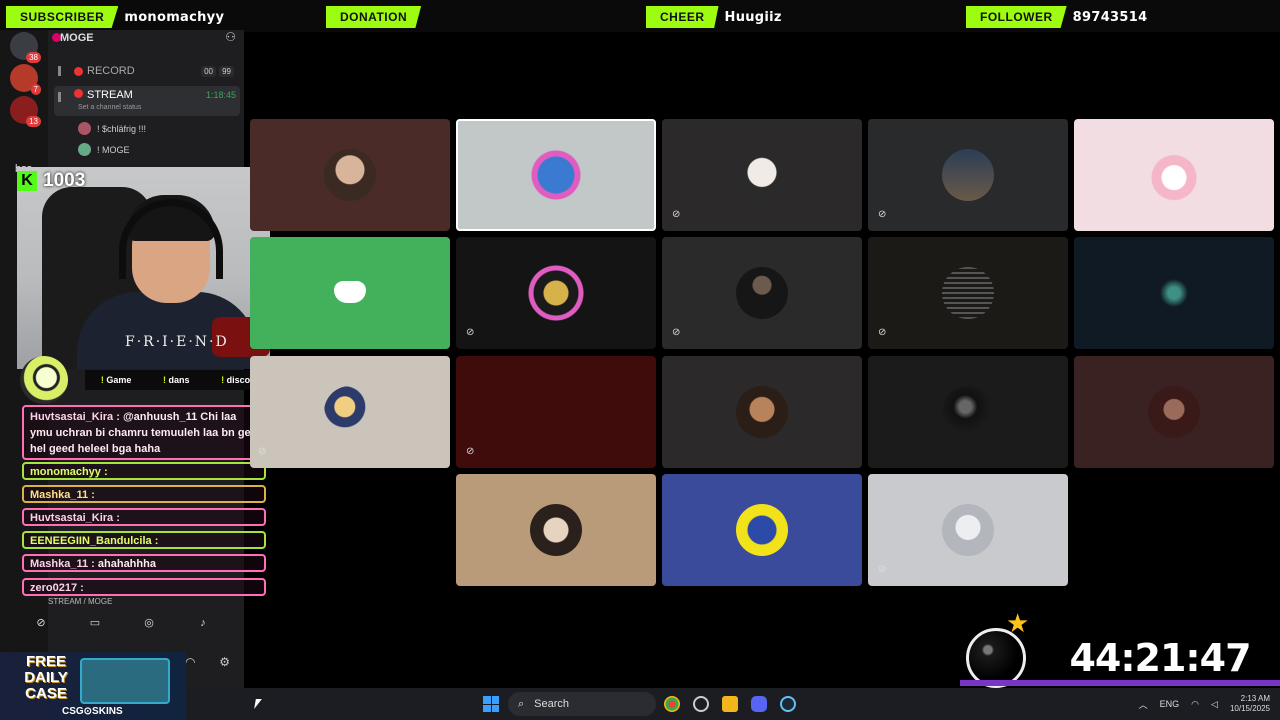  Describe the element at coordinates (1204, 704) in the screenshot. I see `system-tray: ︿ ENG ◠ ◁ 2:13 AM 10/15/2025` at that location.